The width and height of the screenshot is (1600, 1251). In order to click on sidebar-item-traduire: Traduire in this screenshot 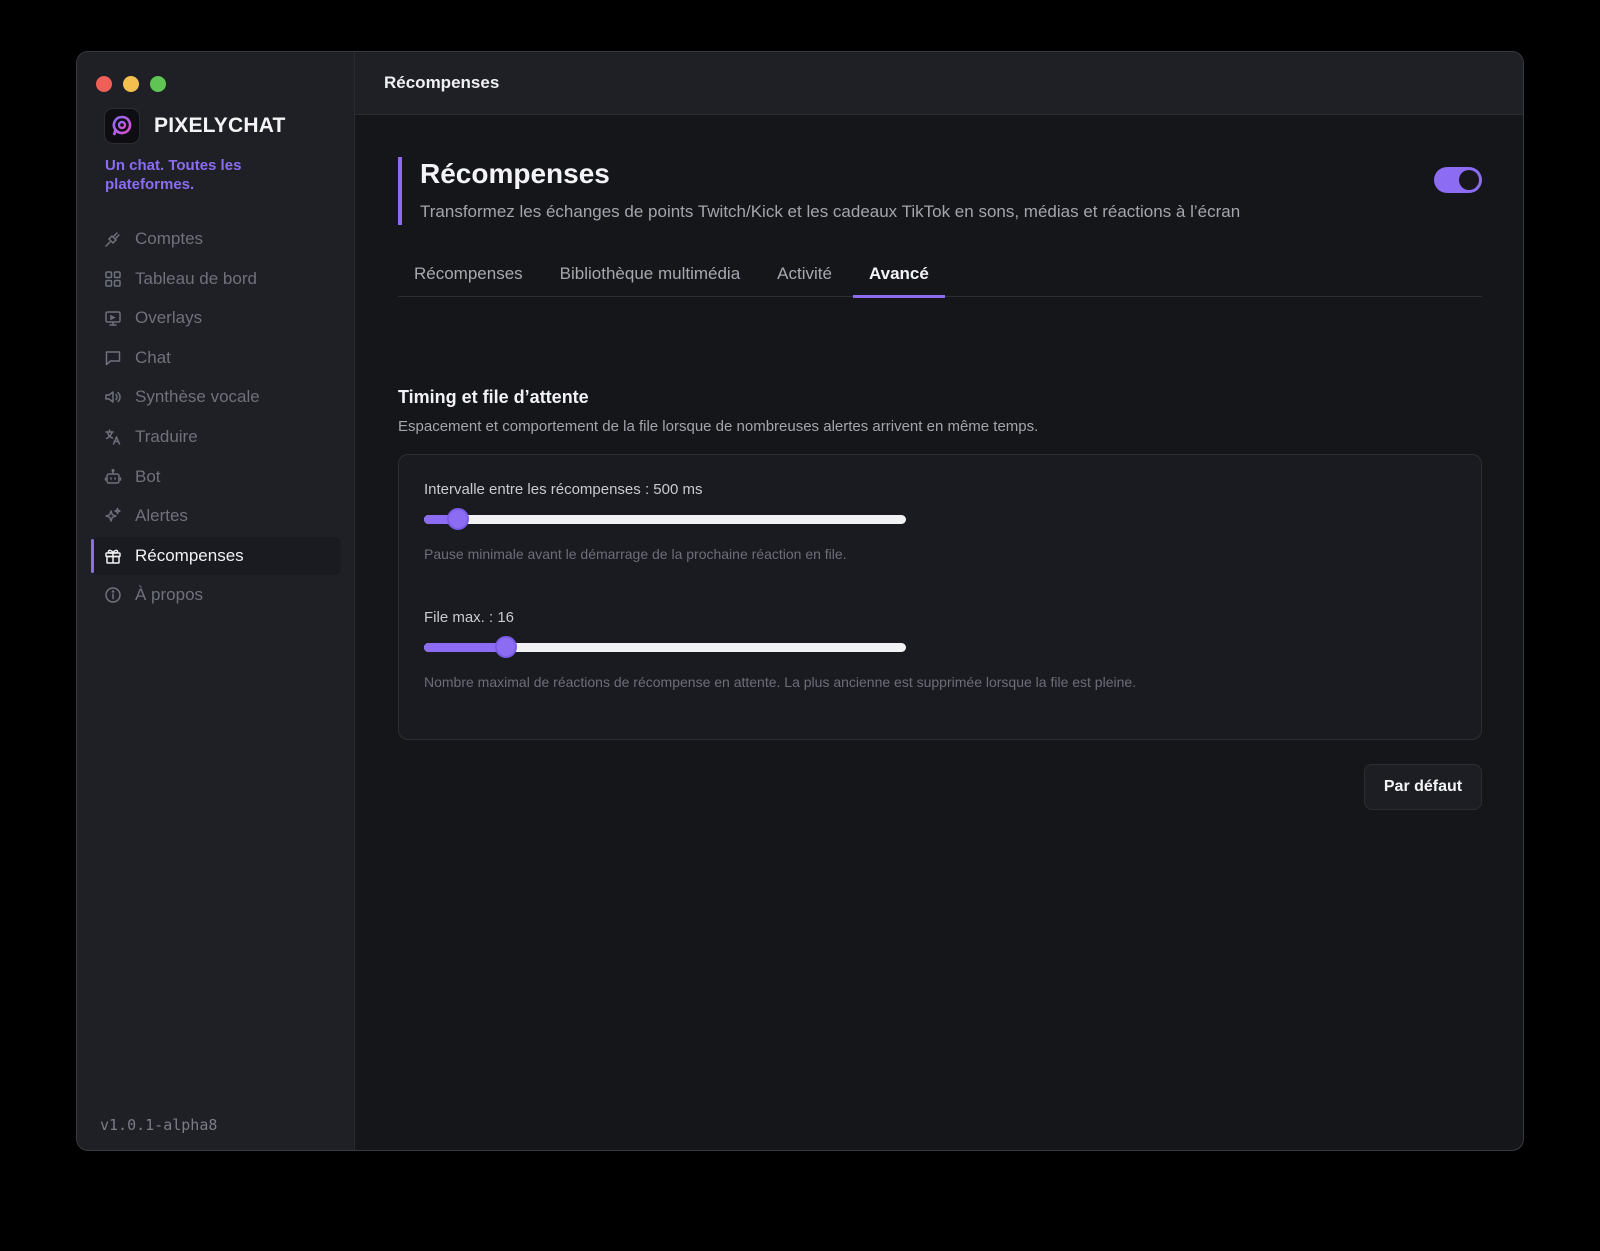, I will do `click(216, 437)`.